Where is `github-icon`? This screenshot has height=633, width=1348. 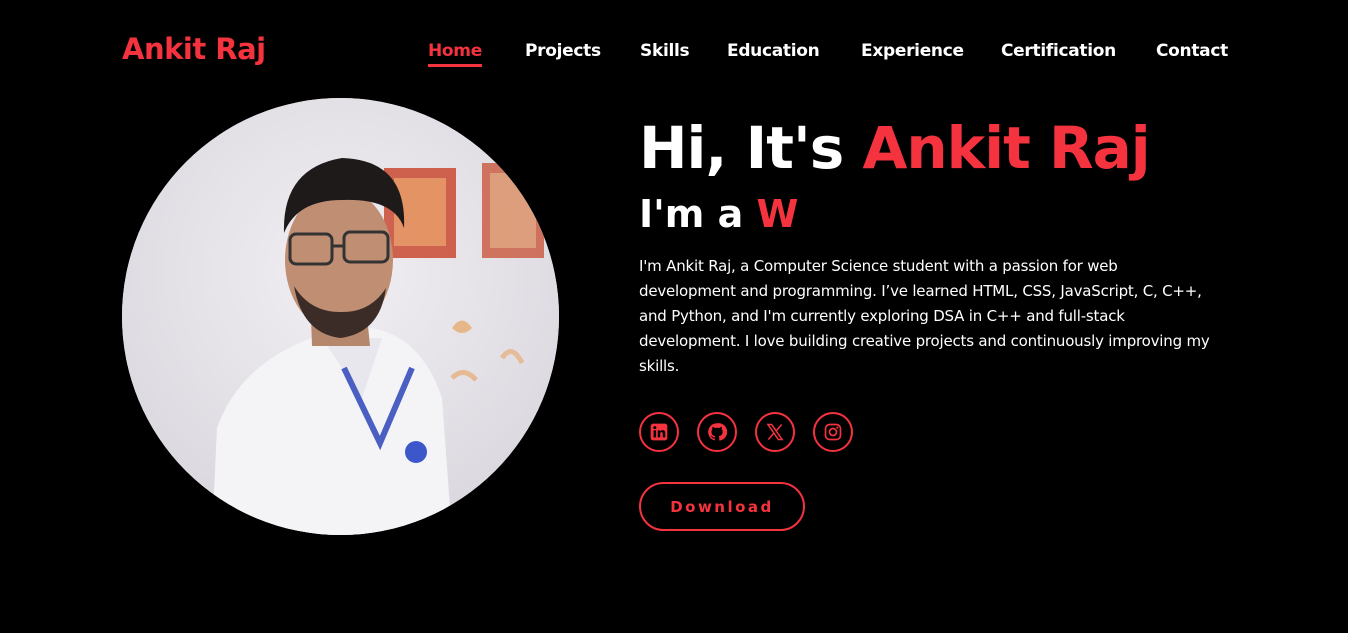 github-icon is located at coordinates (717, 432).